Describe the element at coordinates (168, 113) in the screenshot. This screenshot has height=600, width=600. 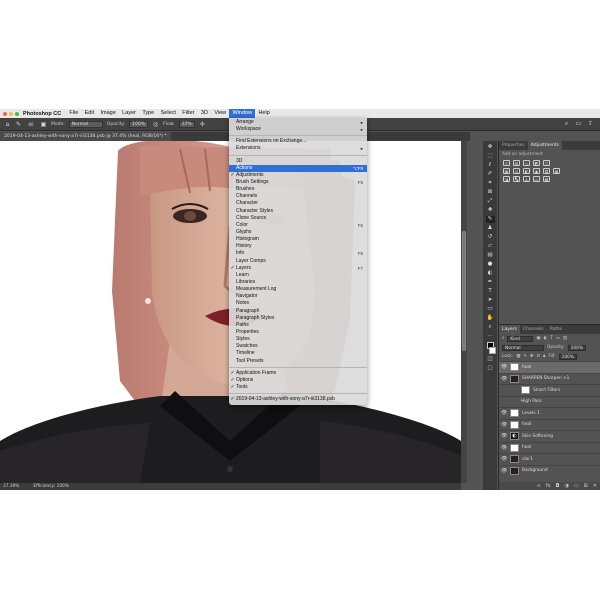
I see `menu-select: Select` at that location.